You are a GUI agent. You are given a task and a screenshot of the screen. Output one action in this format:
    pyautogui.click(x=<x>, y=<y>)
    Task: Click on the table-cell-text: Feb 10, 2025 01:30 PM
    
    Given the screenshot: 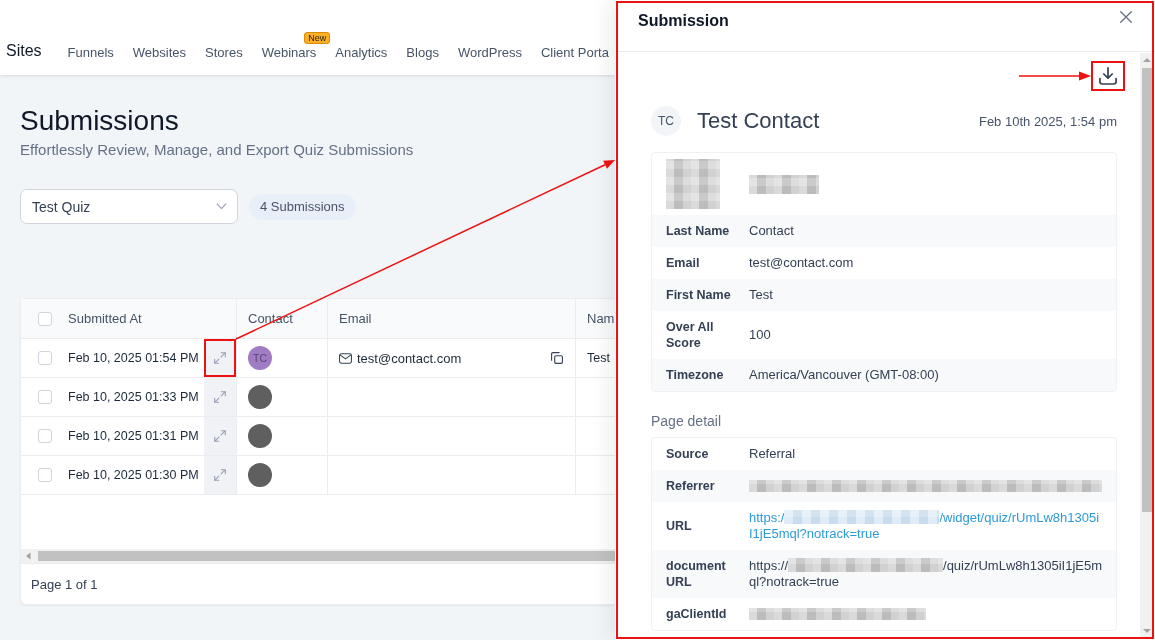 What is the action you would take?
    pyautogui.click(x=134, y=475)
    